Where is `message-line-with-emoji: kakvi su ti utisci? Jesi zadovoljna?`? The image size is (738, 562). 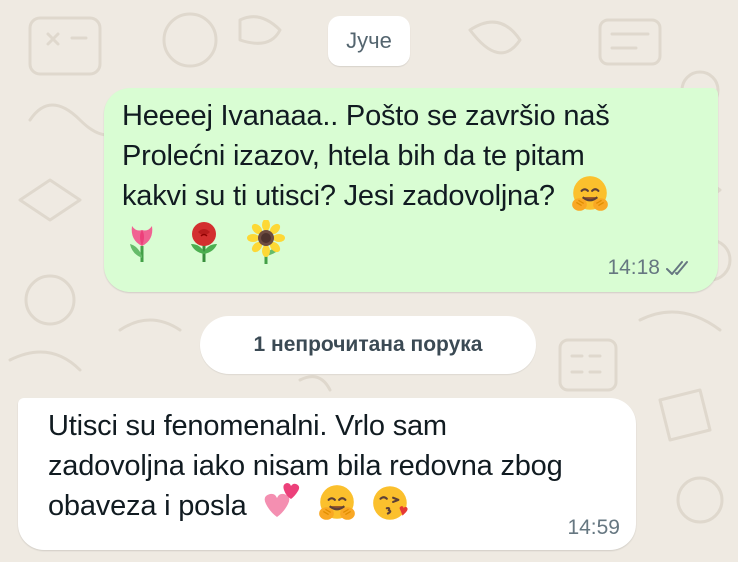
message-line-with-emoji: kakvi su ti utisci? Jesi zadovoljna? is located at coordinates (417, 196).